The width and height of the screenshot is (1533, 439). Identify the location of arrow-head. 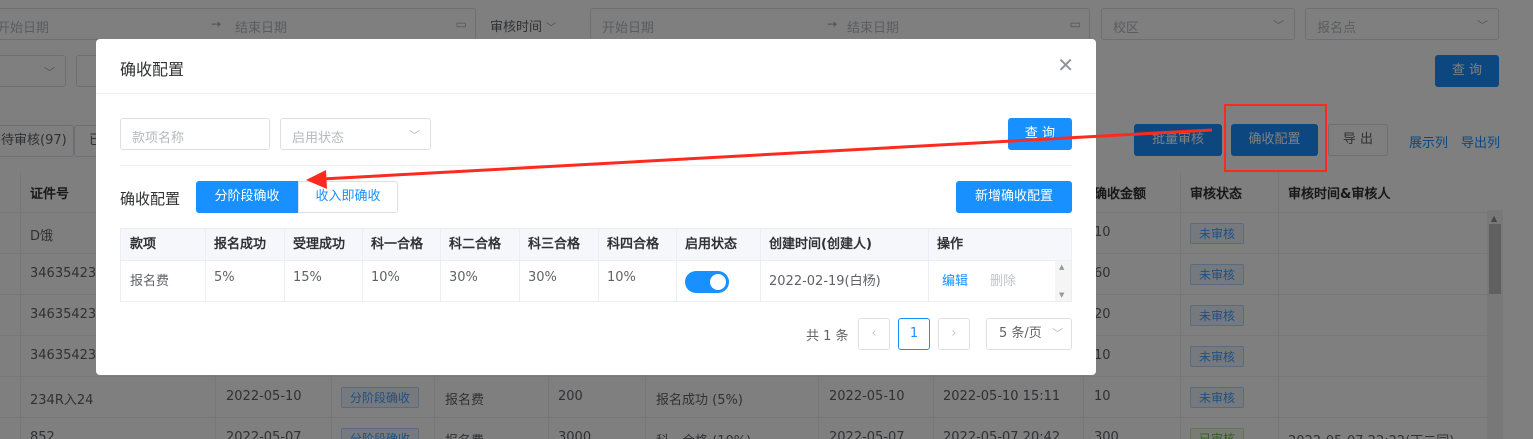
(316, 179).